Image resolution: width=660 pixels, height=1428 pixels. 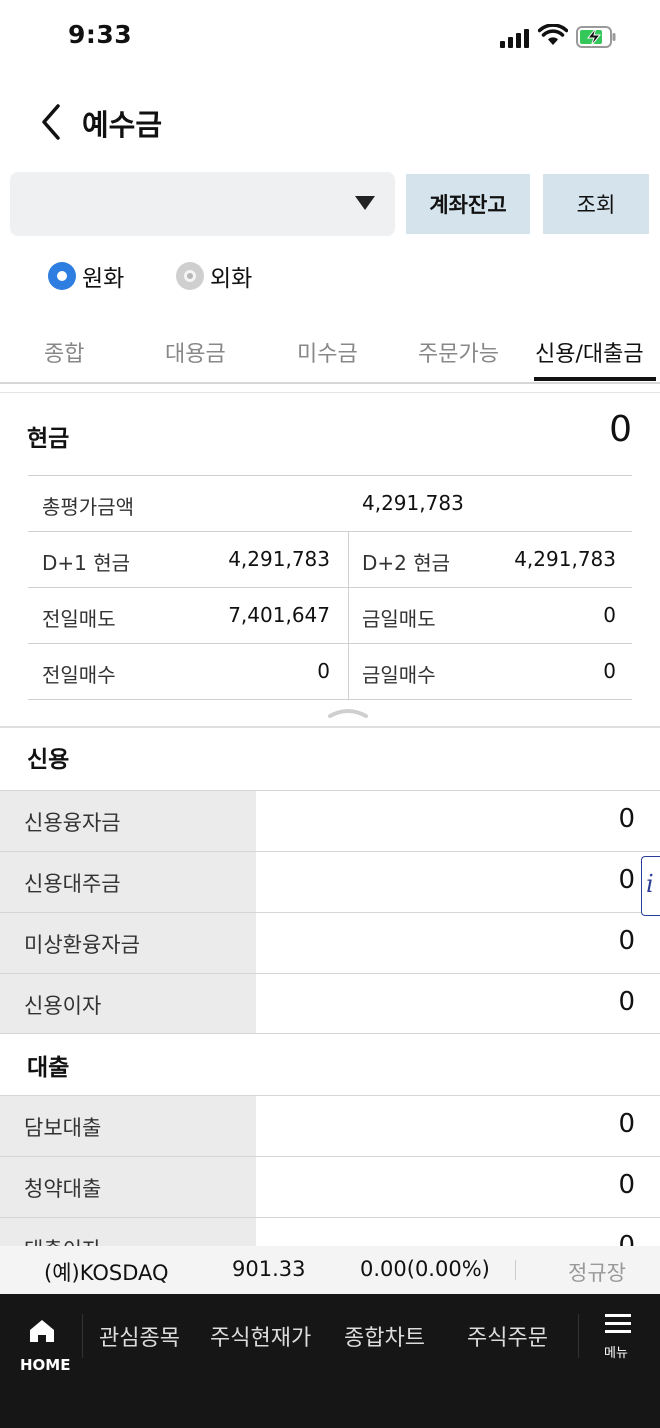 What do you see at coordinates (45, 1365) in the screenshot?
I see `nav-home-label: HOME` at bounding box center [45, 1365].